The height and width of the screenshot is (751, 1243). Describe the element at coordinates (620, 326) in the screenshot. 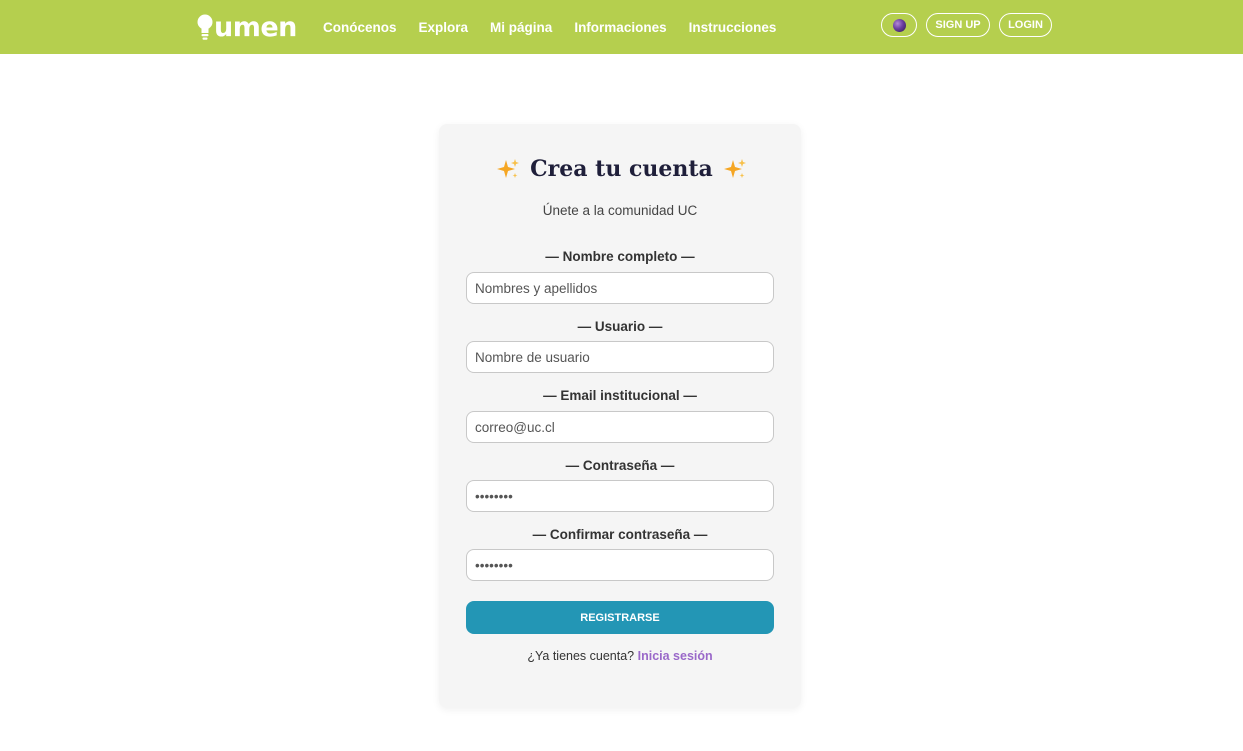

I see `username-label: — Usuario —` at that location.